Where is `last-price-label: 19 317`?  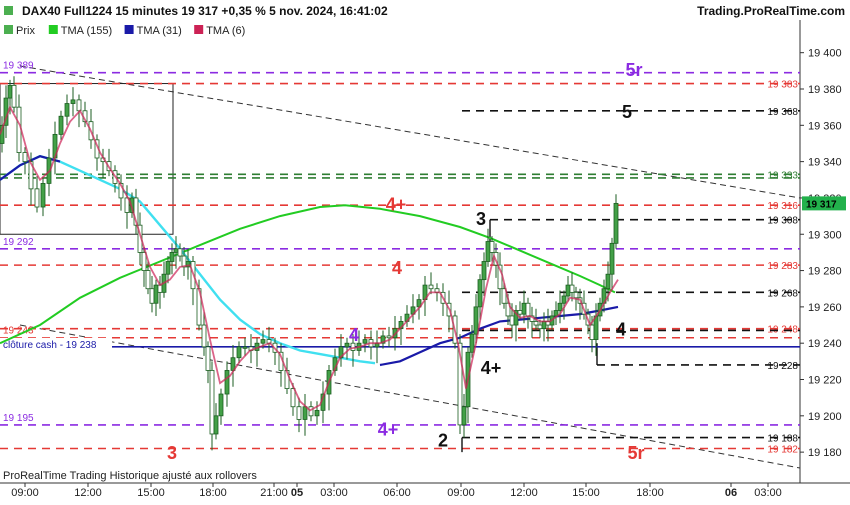 last-price-label: 19 317 is located at coordinates (821, 204).